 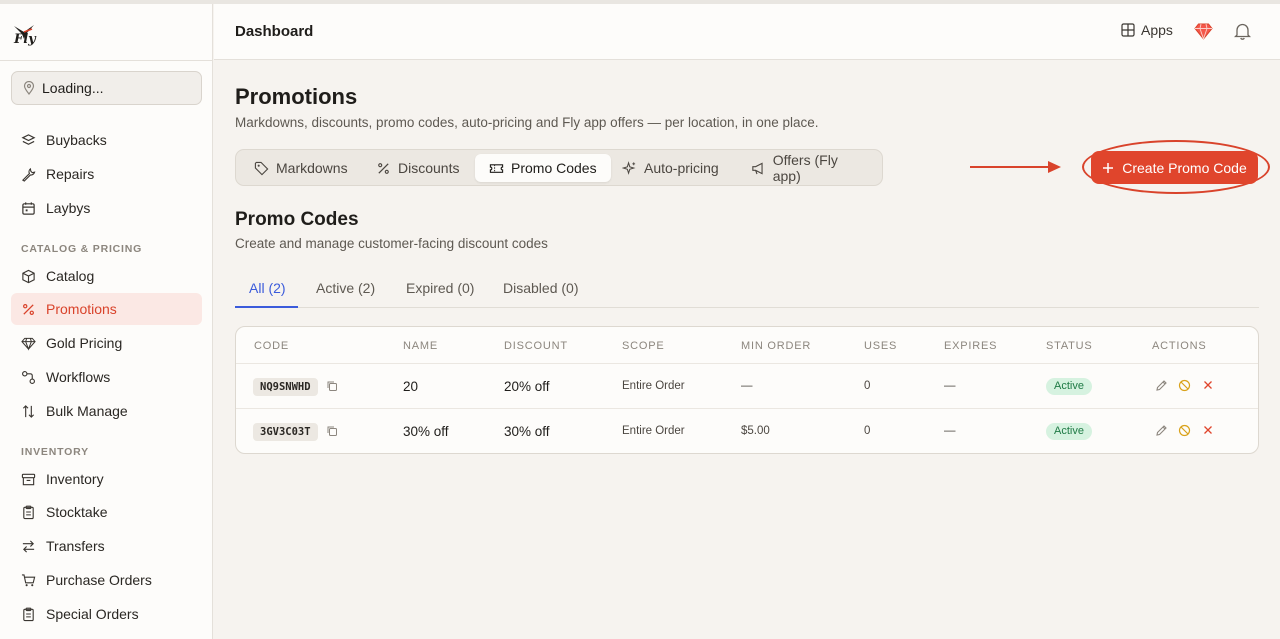 What do you see at coordinates (68, 208) in the screenshot?
I see `sidebar-item-label: Laybys` at bounding box center [68, 208].